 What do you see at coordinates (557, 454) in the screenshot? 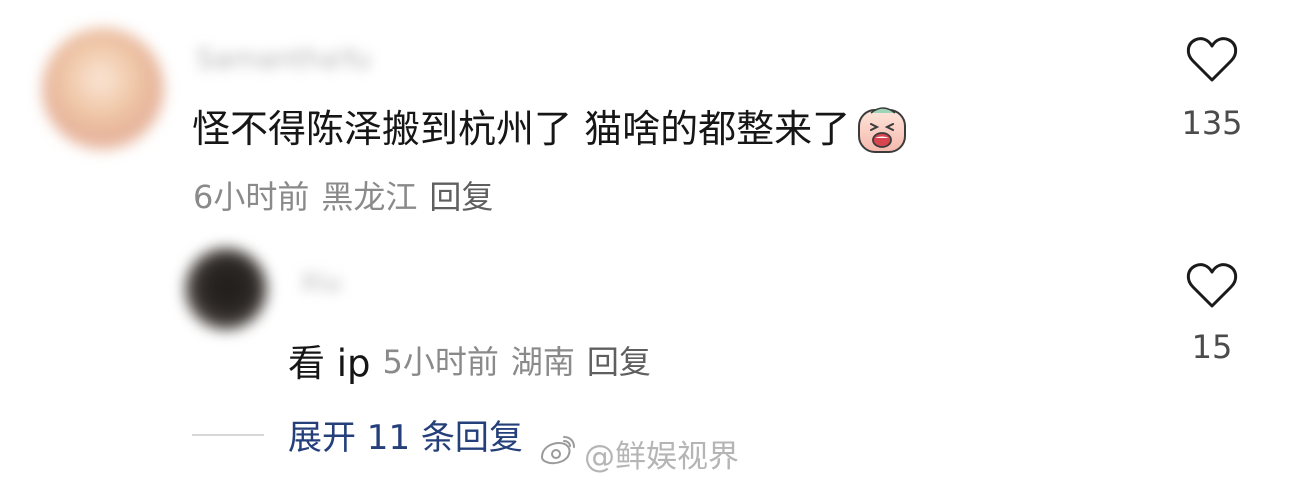
I see `weibo-logo-icon` at bounding box center [557, 454].